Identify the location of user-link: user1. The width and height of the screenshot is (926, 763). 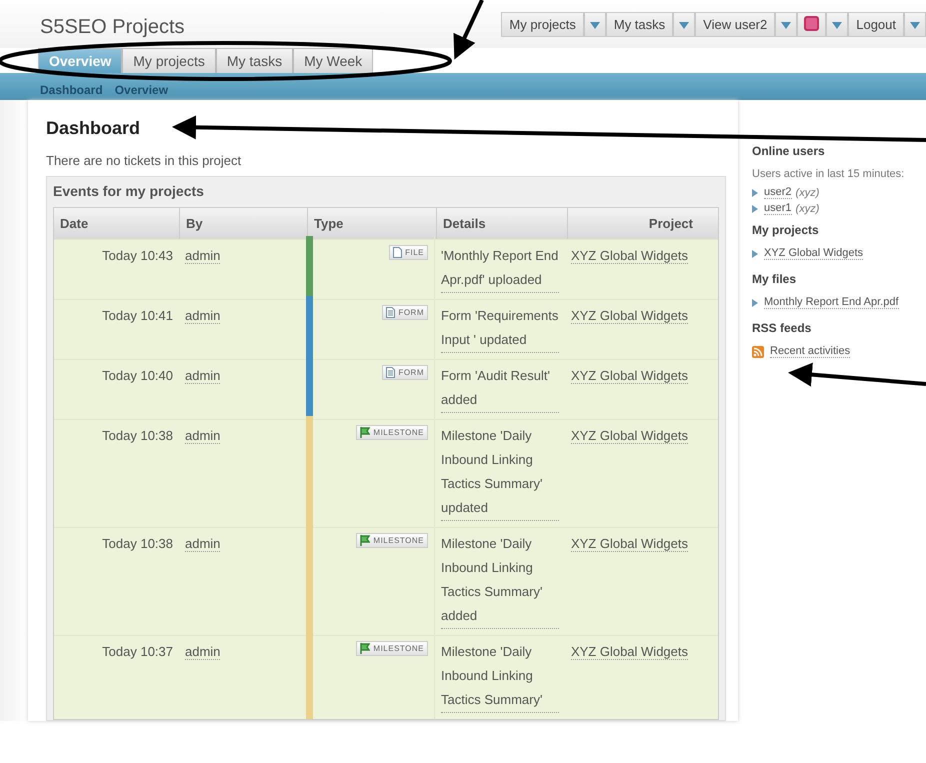
(778, 208).